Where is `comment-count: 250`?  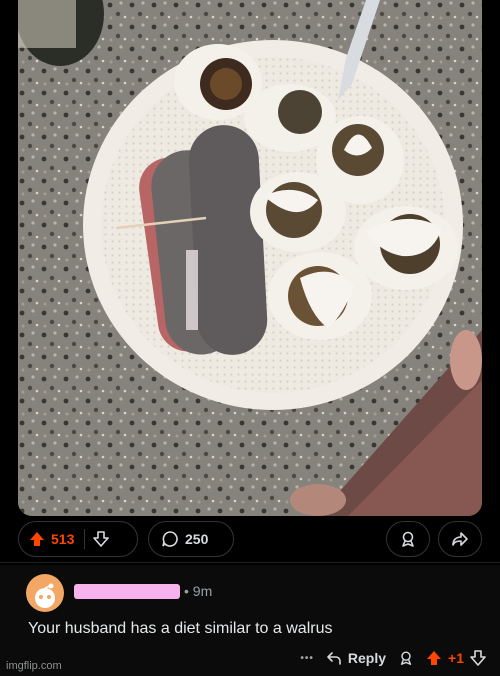 comment-count: 250 is located at coordinates (197, 539).